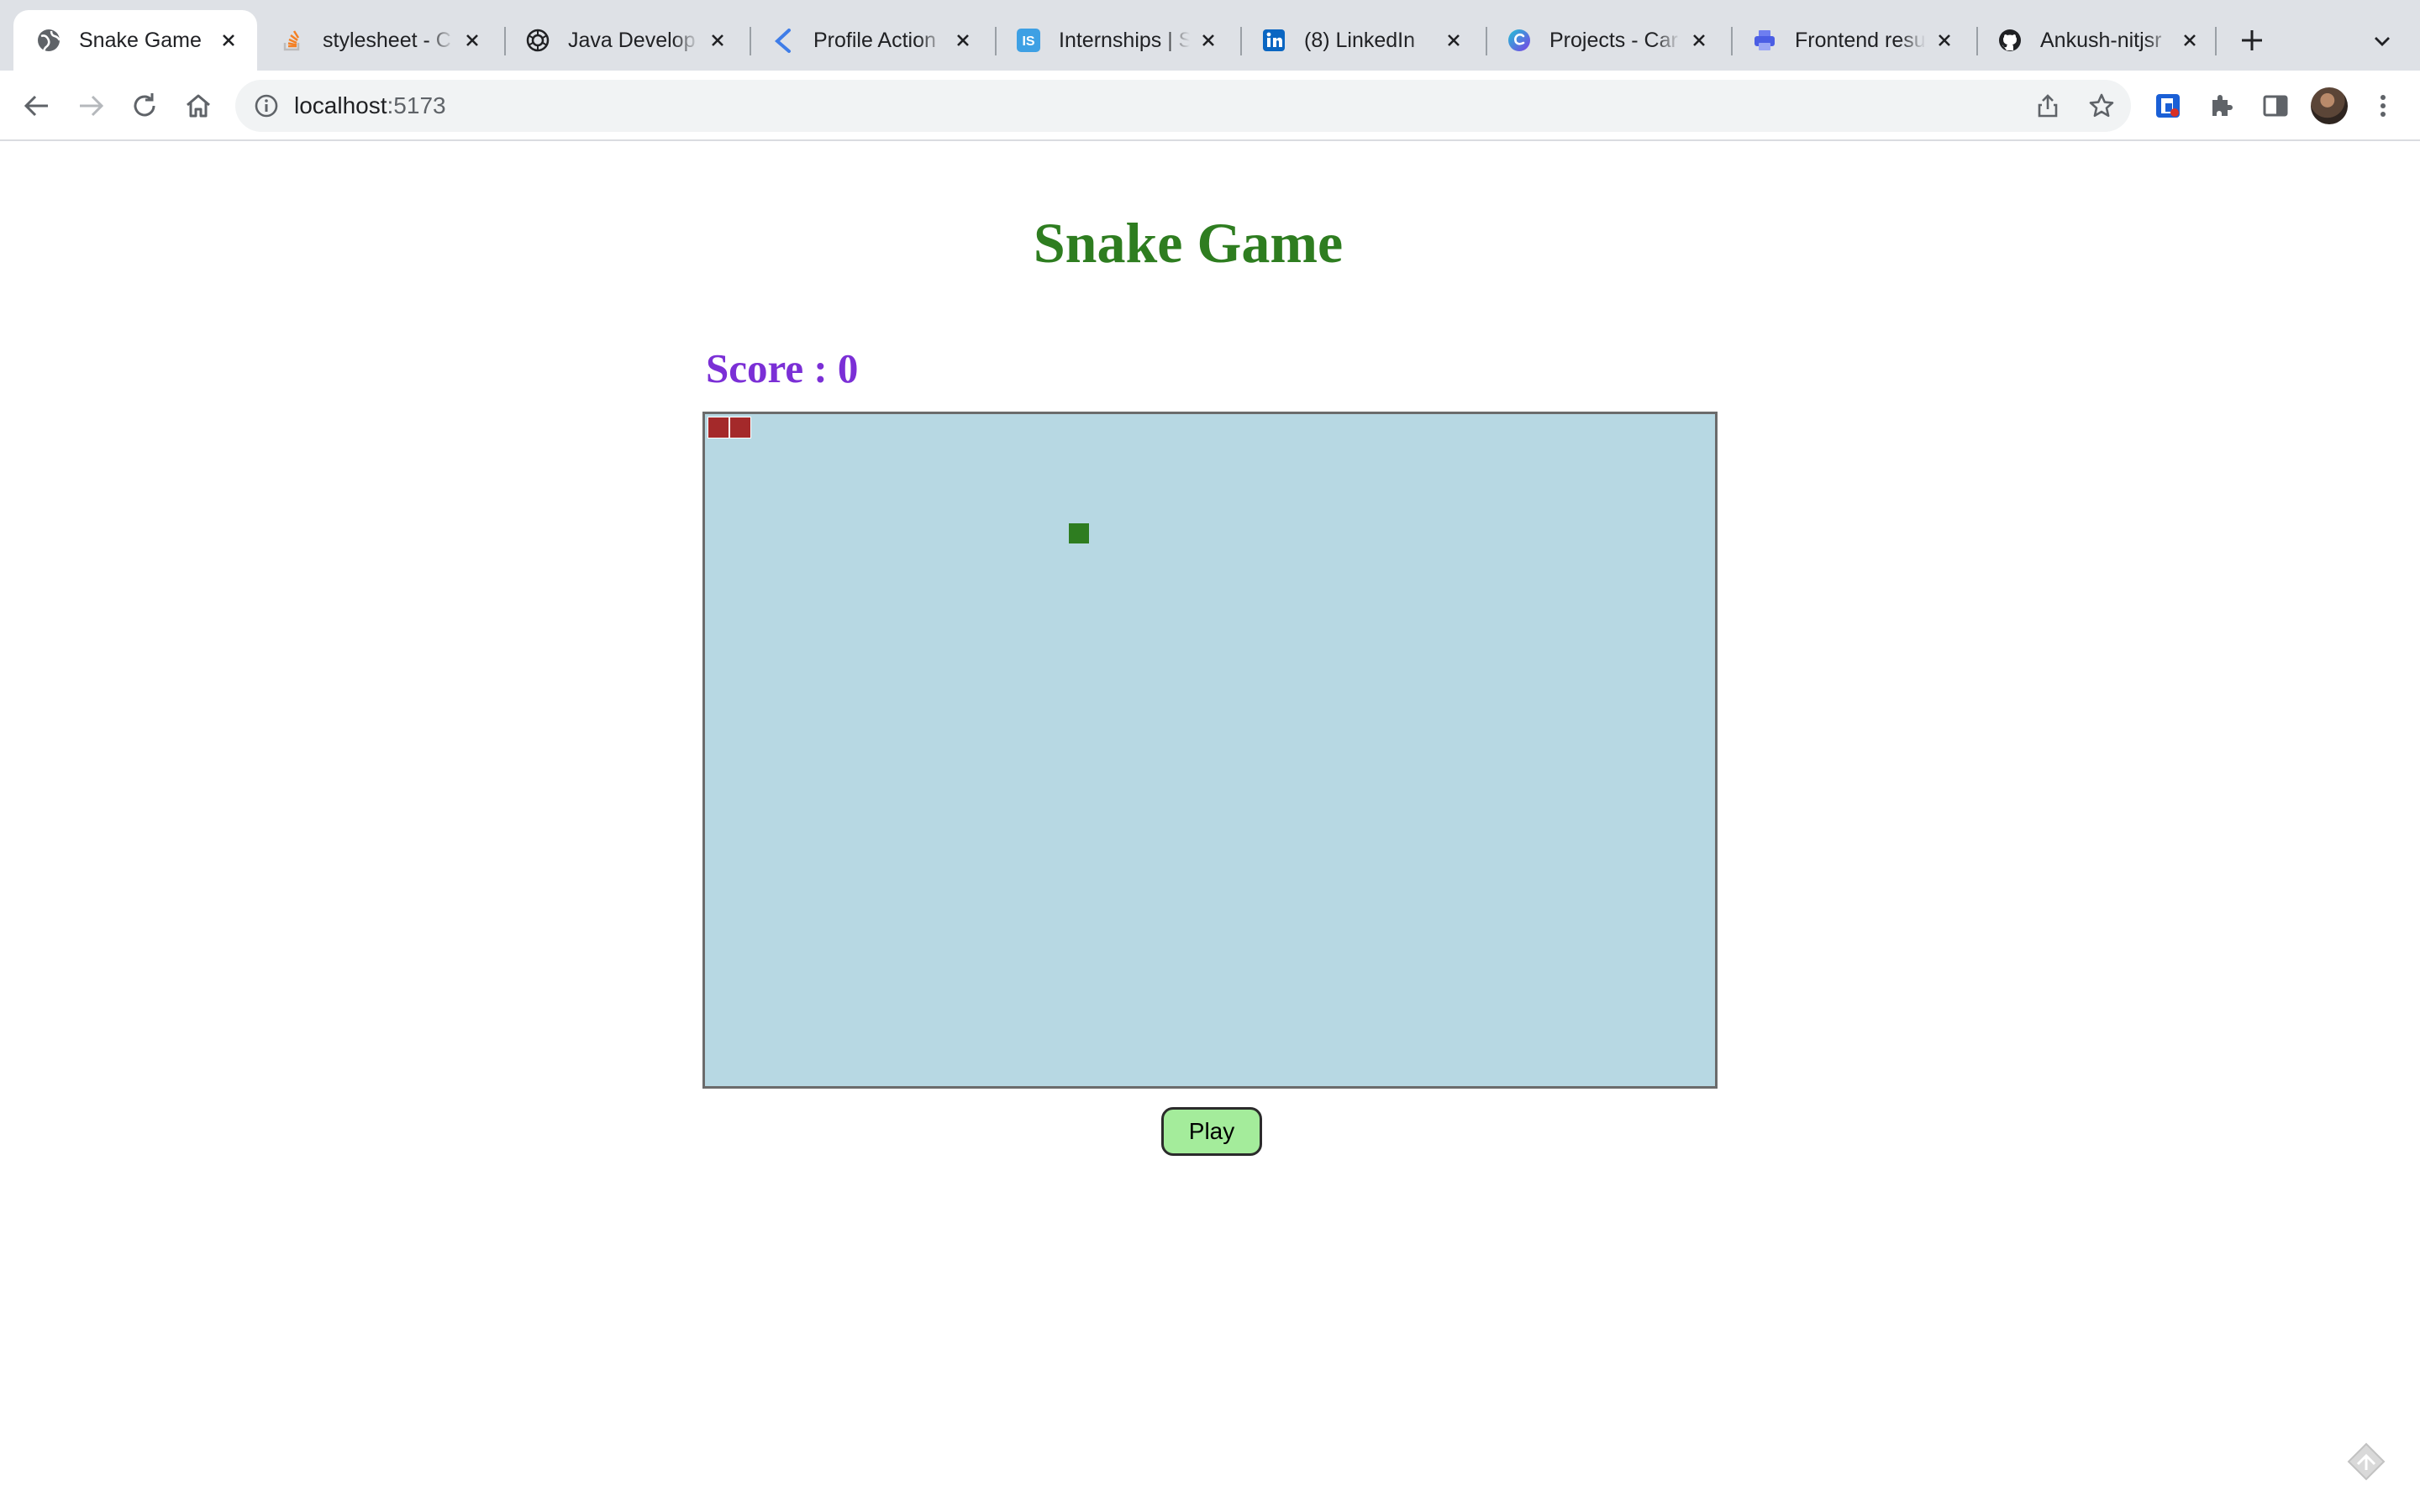 The image size is (2420, 1512). What do you see at coordinates (2101, 40) in the screenshot?
I see `tab-title: Ankush-nitjsr` at bounding box center [2101, 40].